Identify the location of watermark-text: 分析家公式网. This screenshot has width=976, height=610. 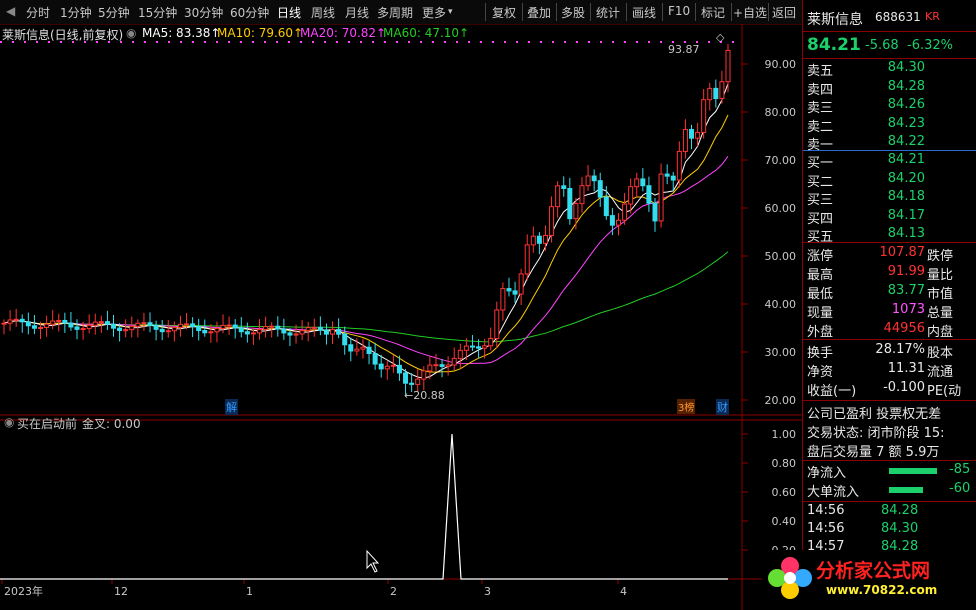
(873, 571).